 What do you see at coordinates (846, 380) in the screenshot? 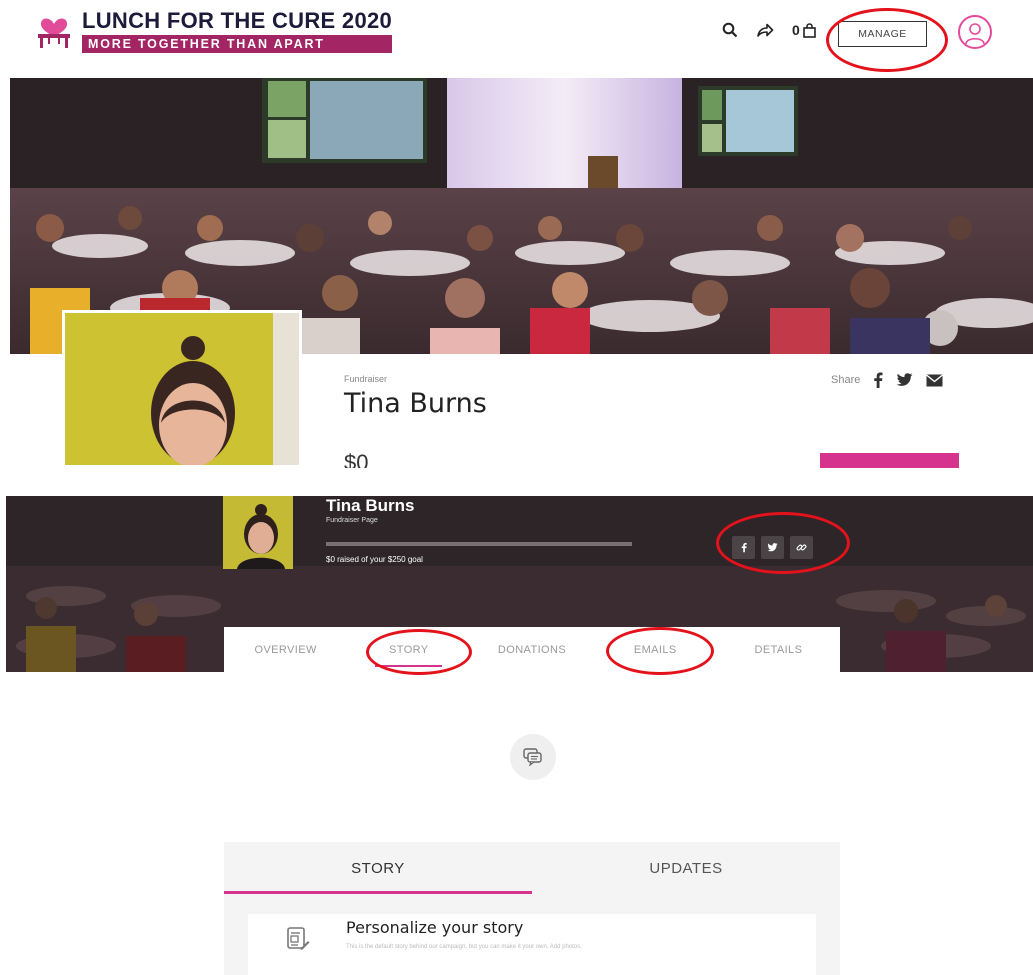
I see `share-label: Share` at bounding box center [846, 380].